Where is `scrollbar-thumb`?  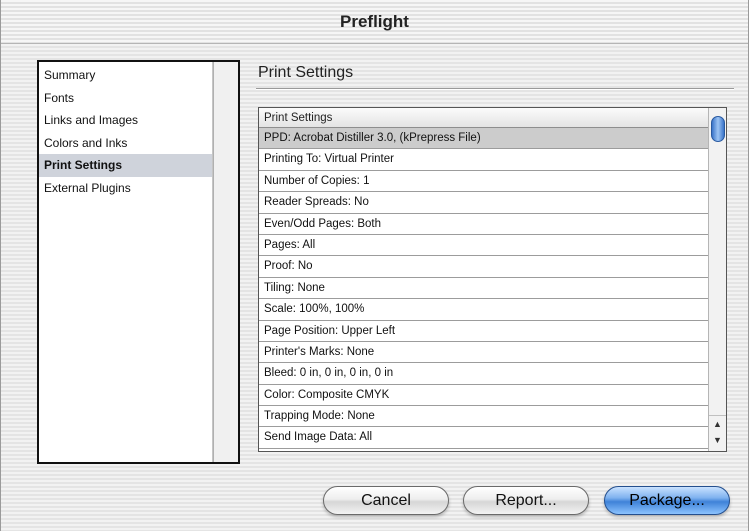 scrollbar-thumb is located at coordinates (718, 129).